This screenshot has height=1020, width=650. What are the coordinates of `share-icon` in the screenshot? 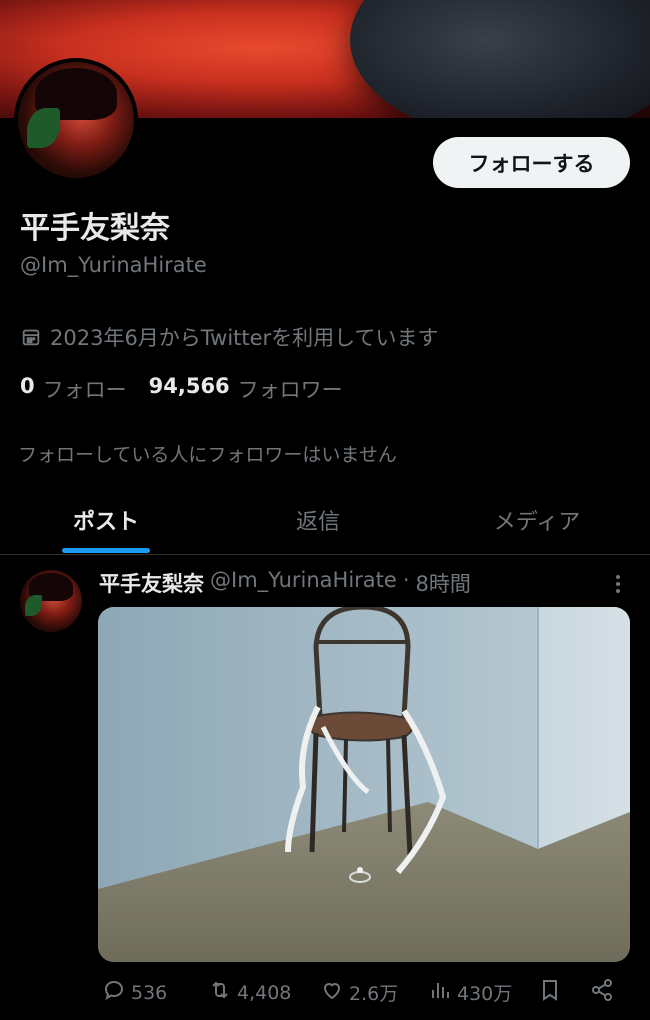 It's located at (602, 992).